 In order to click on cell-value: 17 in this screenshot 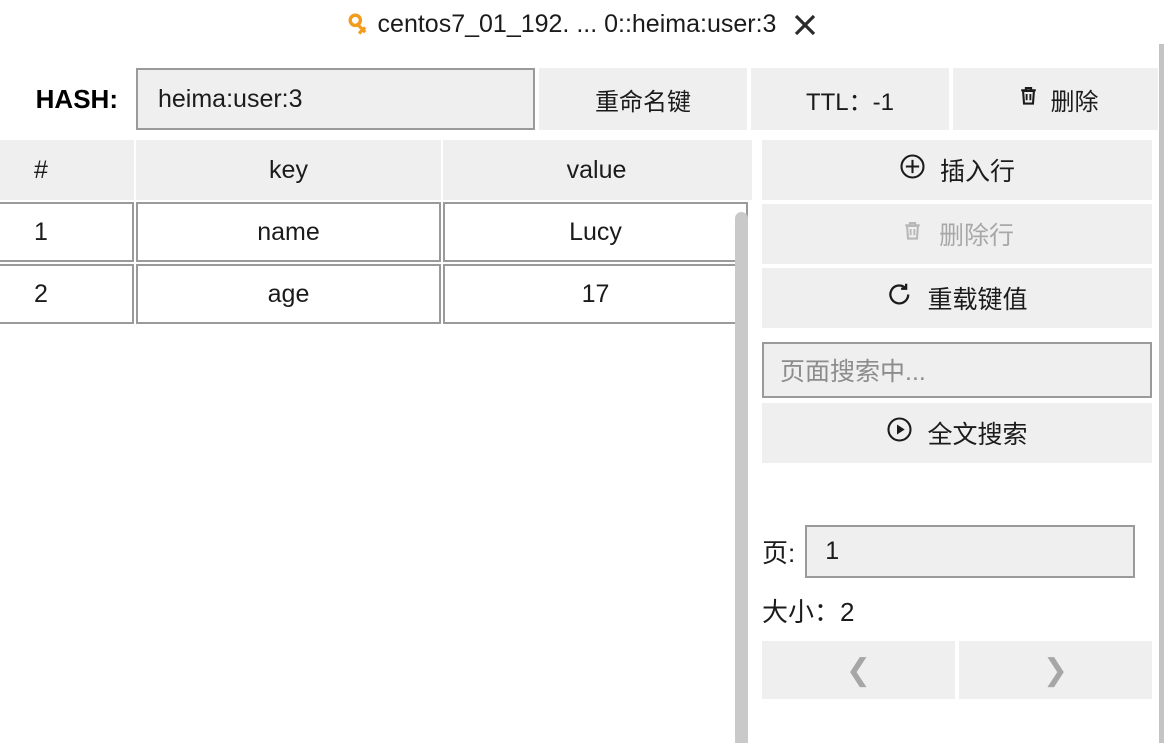, I will do `click(595, 294)`.